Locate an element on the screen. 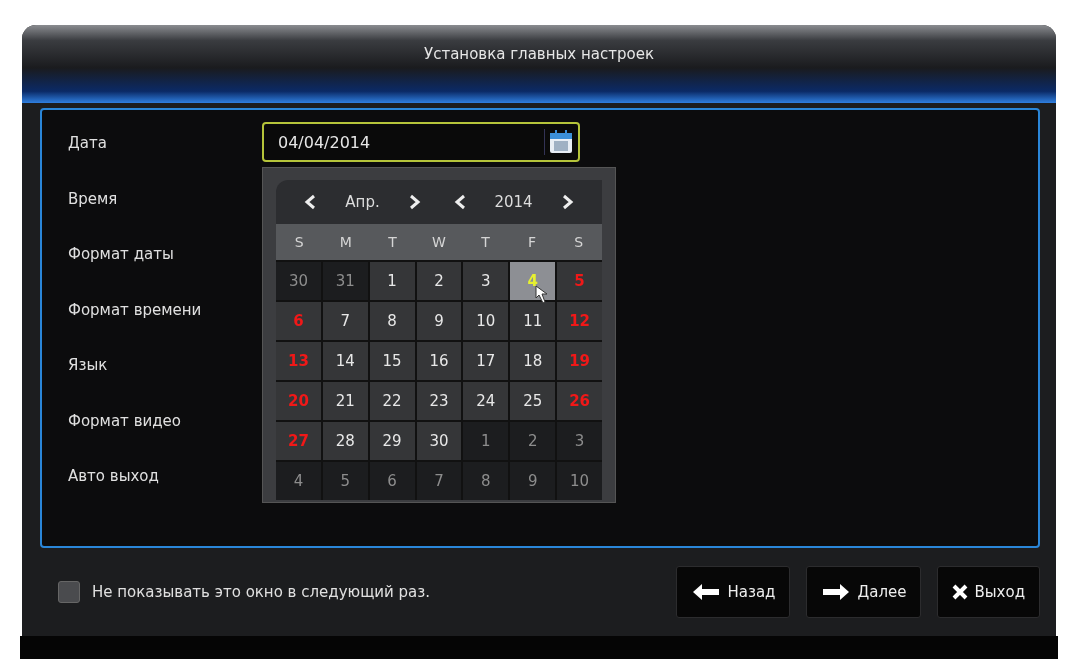 The width and height of the screenshot is (1068, 659). calendar-day: 5 is located at coordinates (345, 481).